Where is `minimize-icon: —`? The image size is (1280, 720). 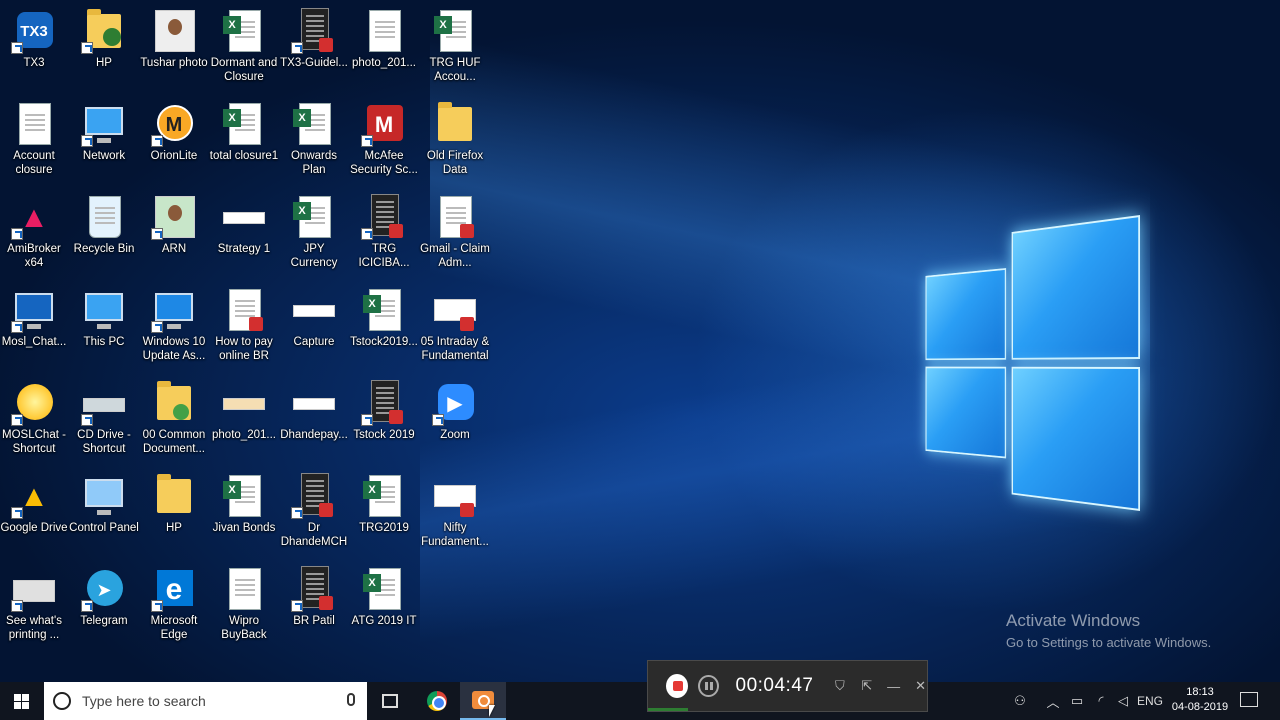 minimize-icon: — is located at coordinates (893, 686).